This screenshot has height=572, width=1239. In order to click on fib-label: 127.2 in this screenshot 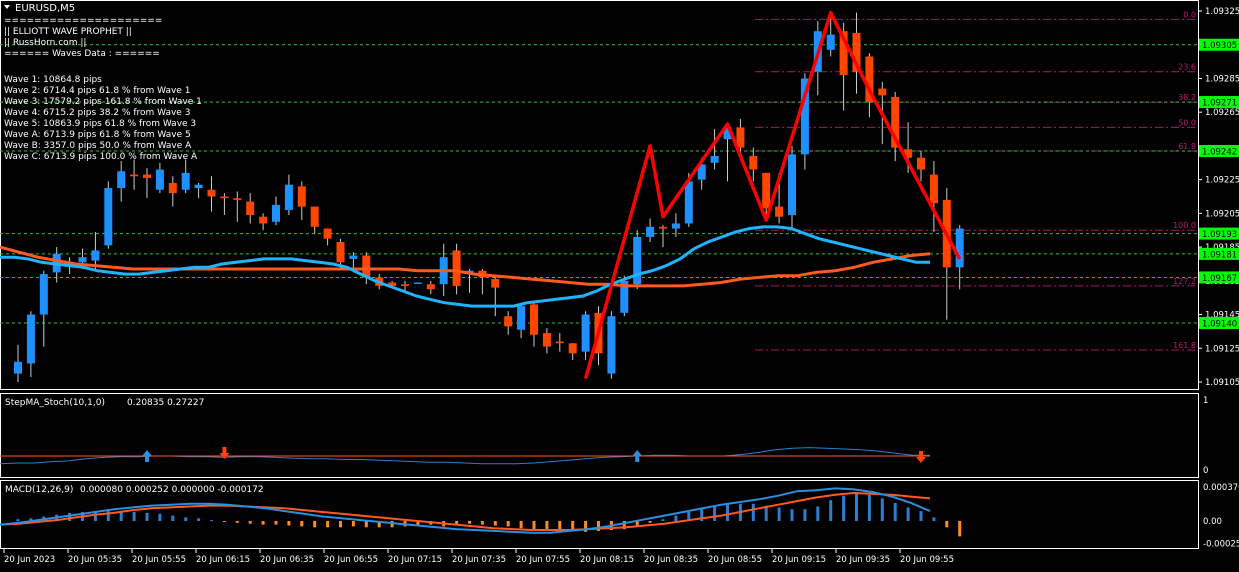, I will do `click(1184, 281)`.